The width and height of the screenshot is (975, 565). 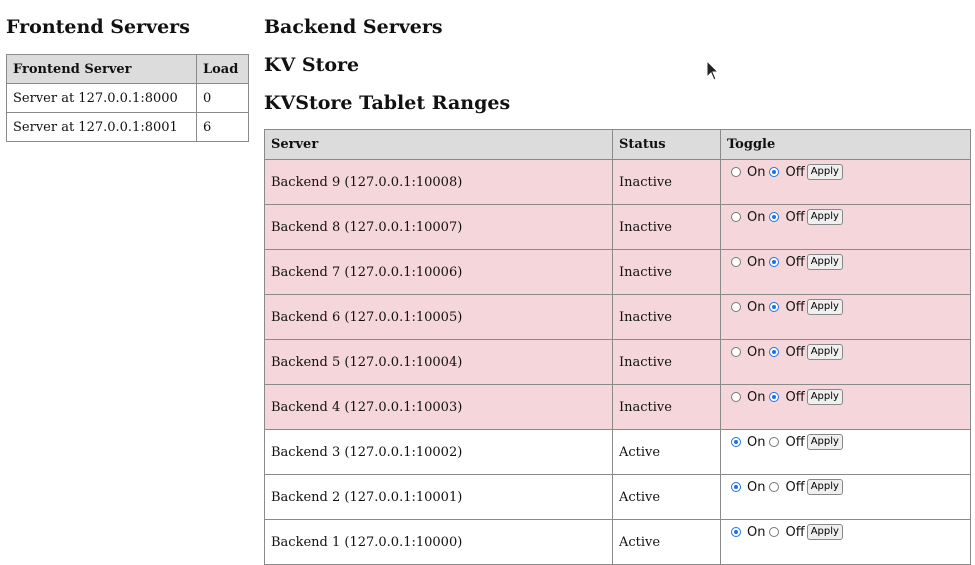 I want to click on table-row: Server at 127.0.0.1:8000 0, so click(x=127, y=98).